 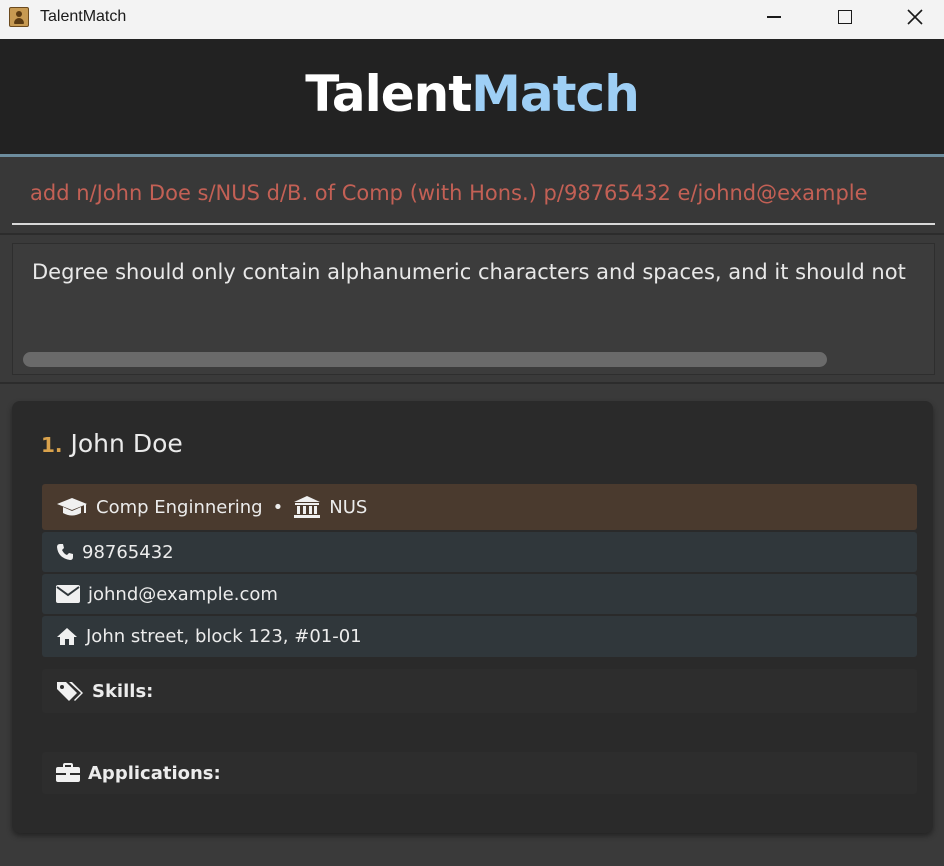 I want to click on tags-icon, so click(x=70, y=691).